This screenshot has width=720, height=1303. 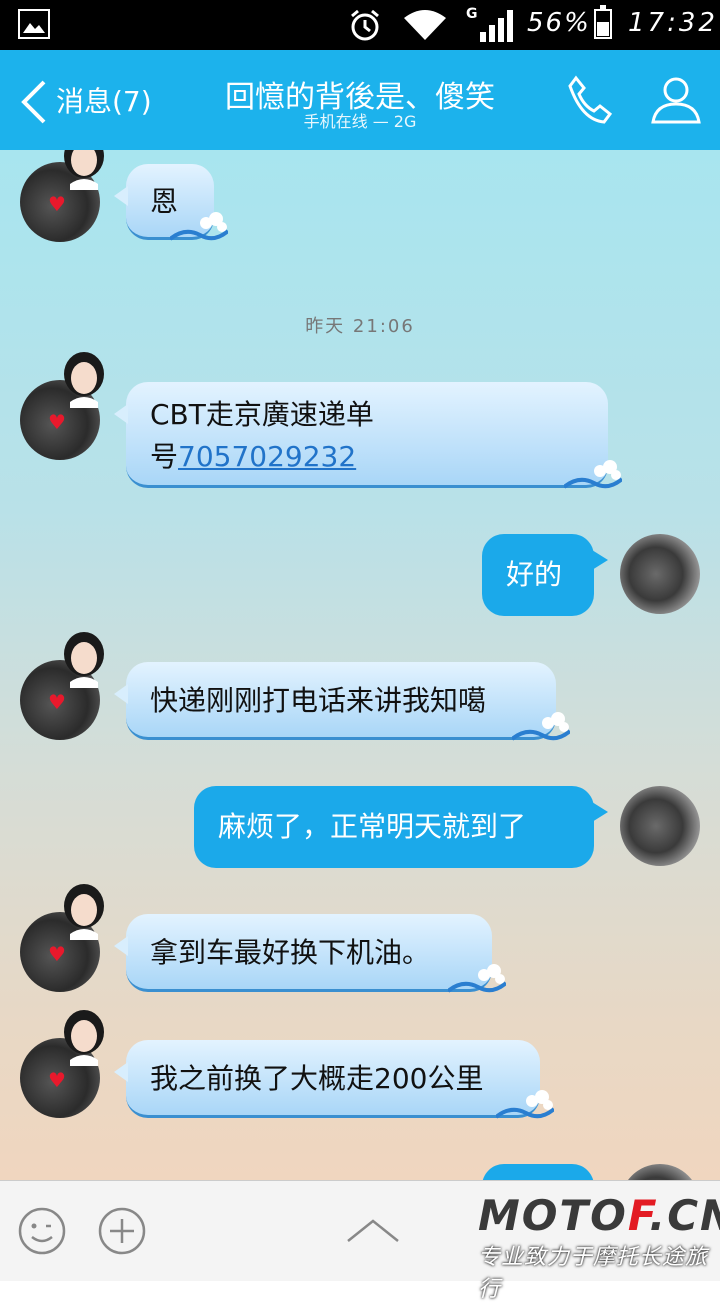 I want to click on chat-header: 消息(7) 回憶的背後是、傻笑 手机在线 — 2G, so click(x=360, y=100).